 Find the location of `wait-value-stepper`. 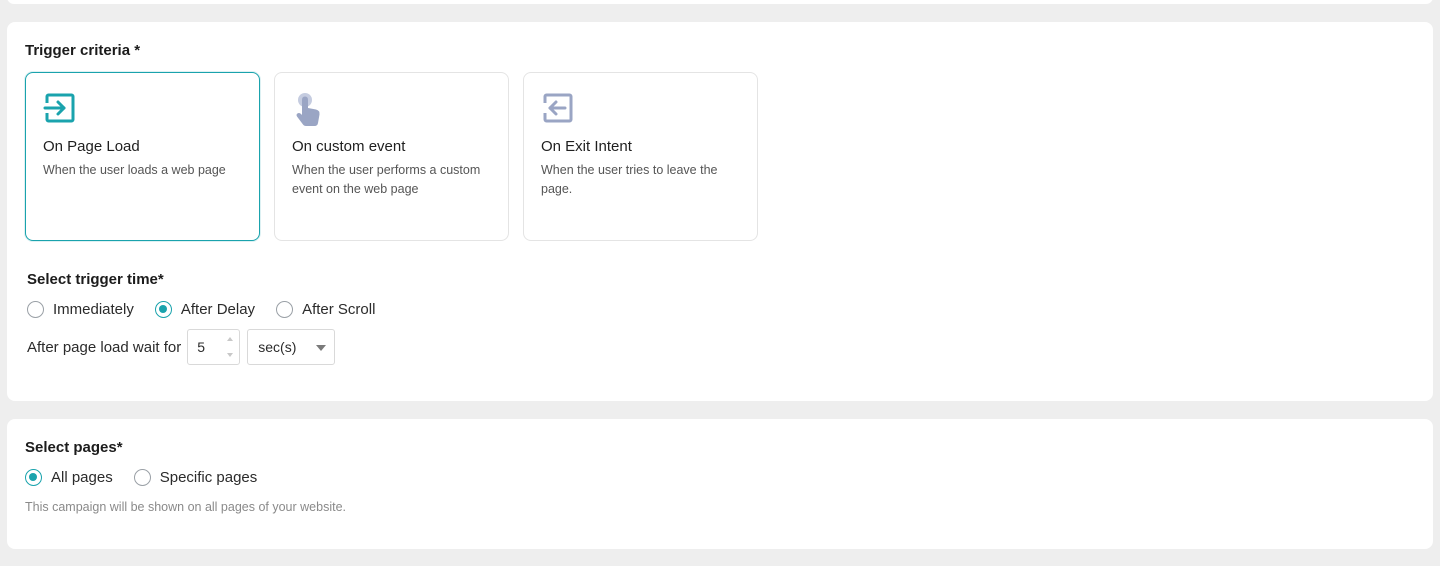

wait-value-stepper is located at coordinates (214, 347).